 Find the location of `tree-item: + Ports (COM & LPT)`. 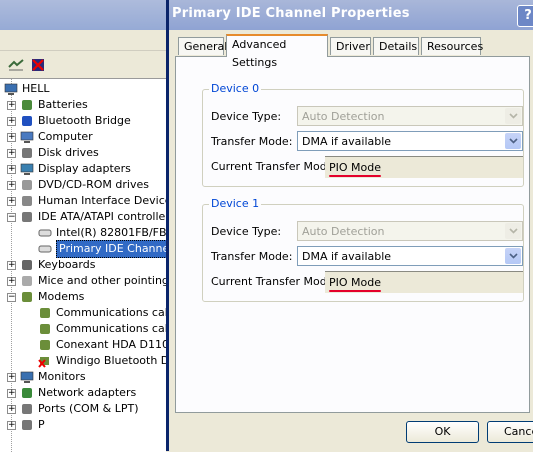

tree-item: + Ports (COM & LPT) is located at coordinates (73, 409).